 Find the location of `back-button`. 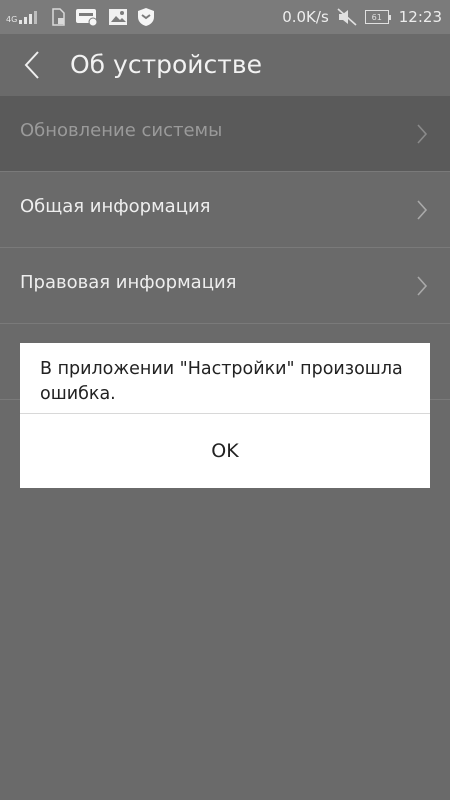

back-button is located at coordinates (32, 65).